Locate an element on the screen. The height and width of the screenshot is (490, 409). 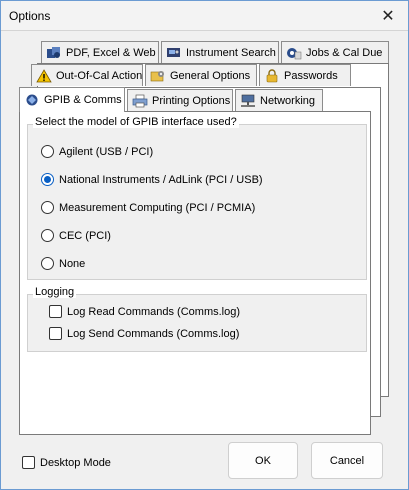
checkbox-desktop-mode: Desktop Mode is located at coordinates (66, 462).